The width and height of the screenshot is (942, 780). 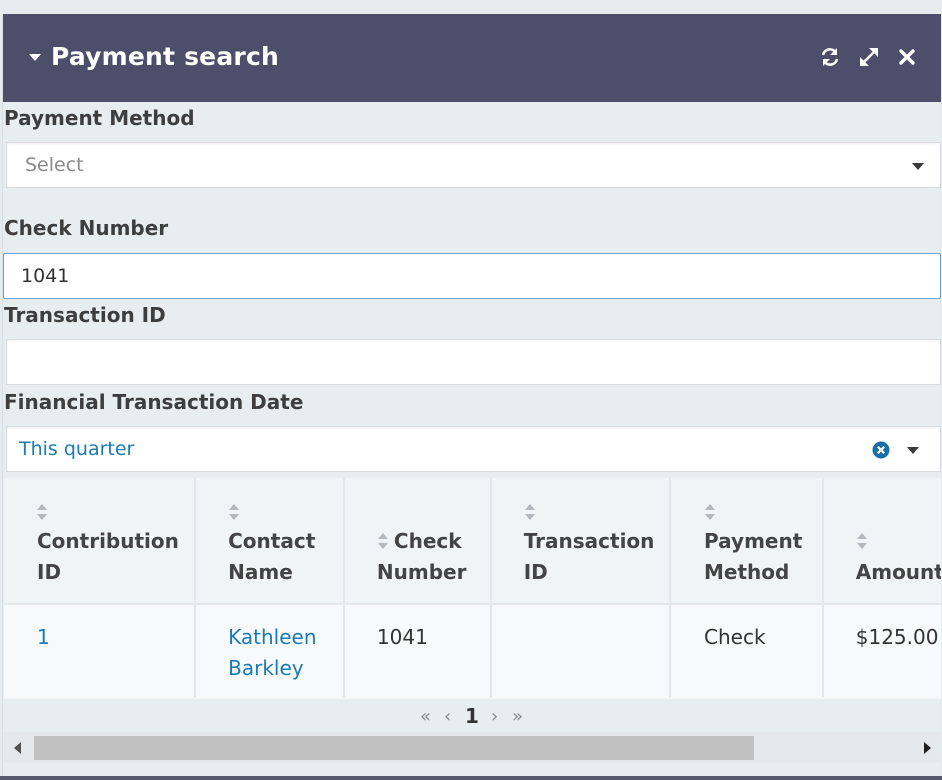 I want to click on column-header-check-number: Check Number, so click(x=417, y=541).